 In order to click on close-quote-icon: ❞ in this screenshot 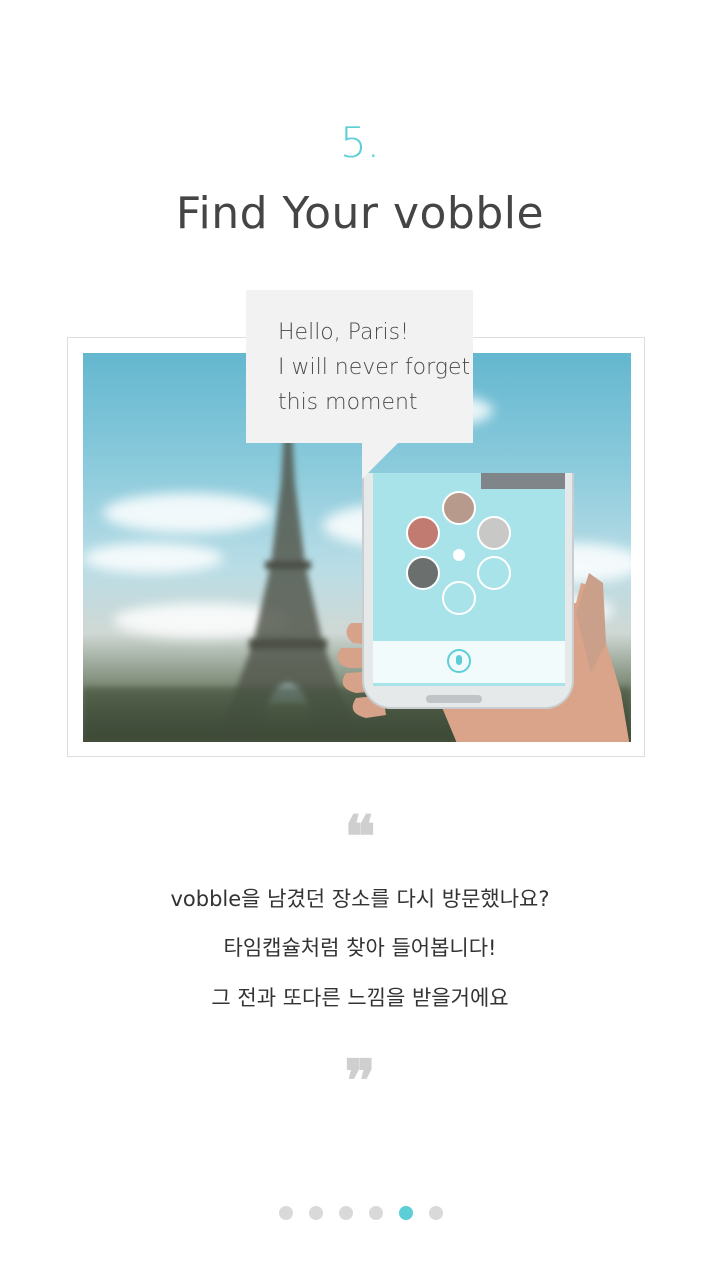, I will do `click(360, 1081)`.